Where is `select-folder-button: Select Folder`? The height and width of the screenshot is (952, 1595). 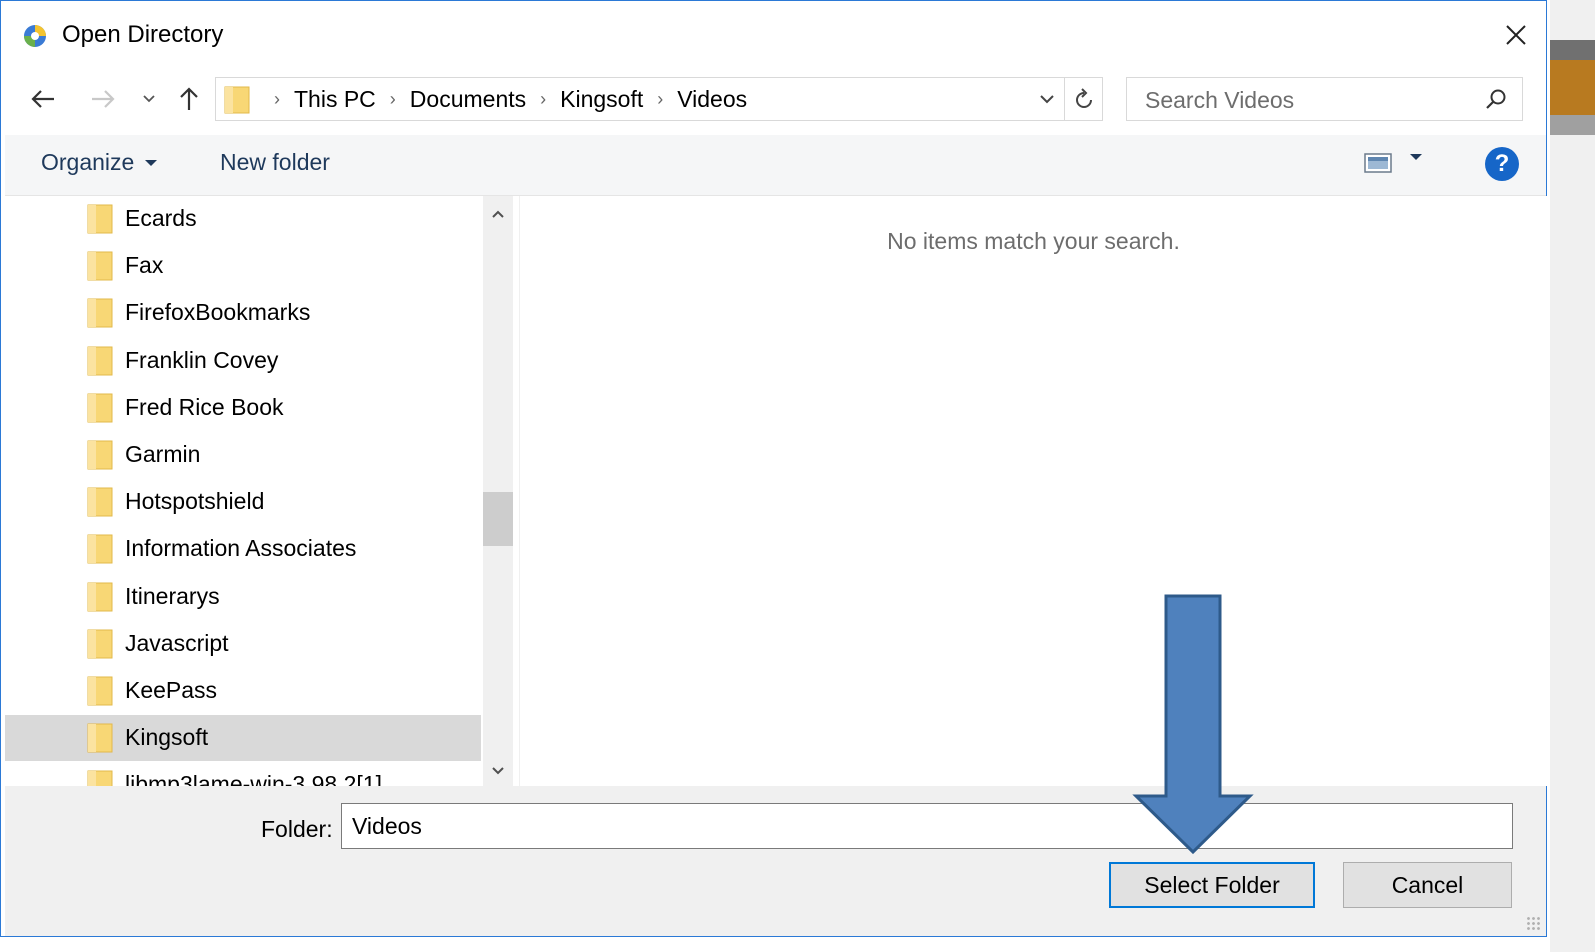
select-folder-button: Select Folder is located at coordinates (1212, 885).